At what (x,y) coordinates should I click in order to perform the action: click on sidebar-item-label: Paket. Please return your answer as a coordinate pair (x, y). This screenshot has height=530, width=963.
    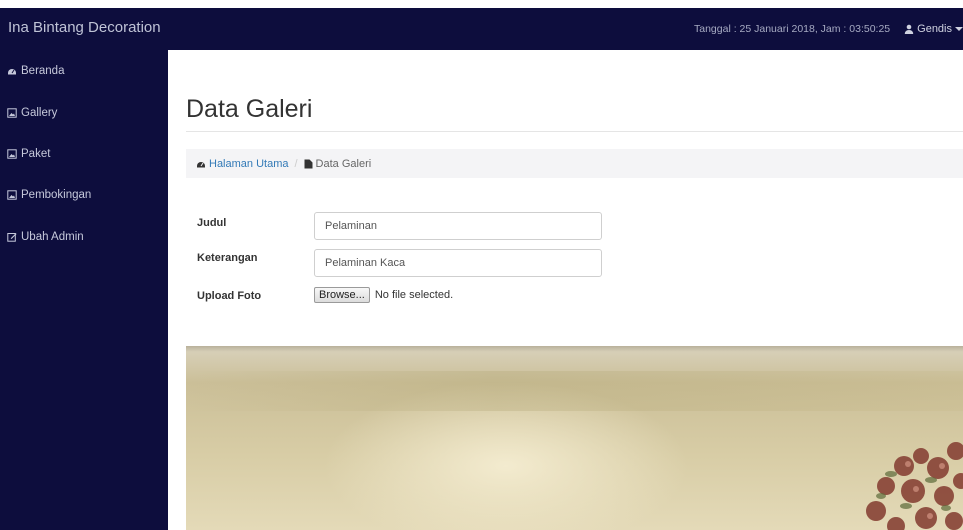
    Looking at the image, I should click on (36, 154).